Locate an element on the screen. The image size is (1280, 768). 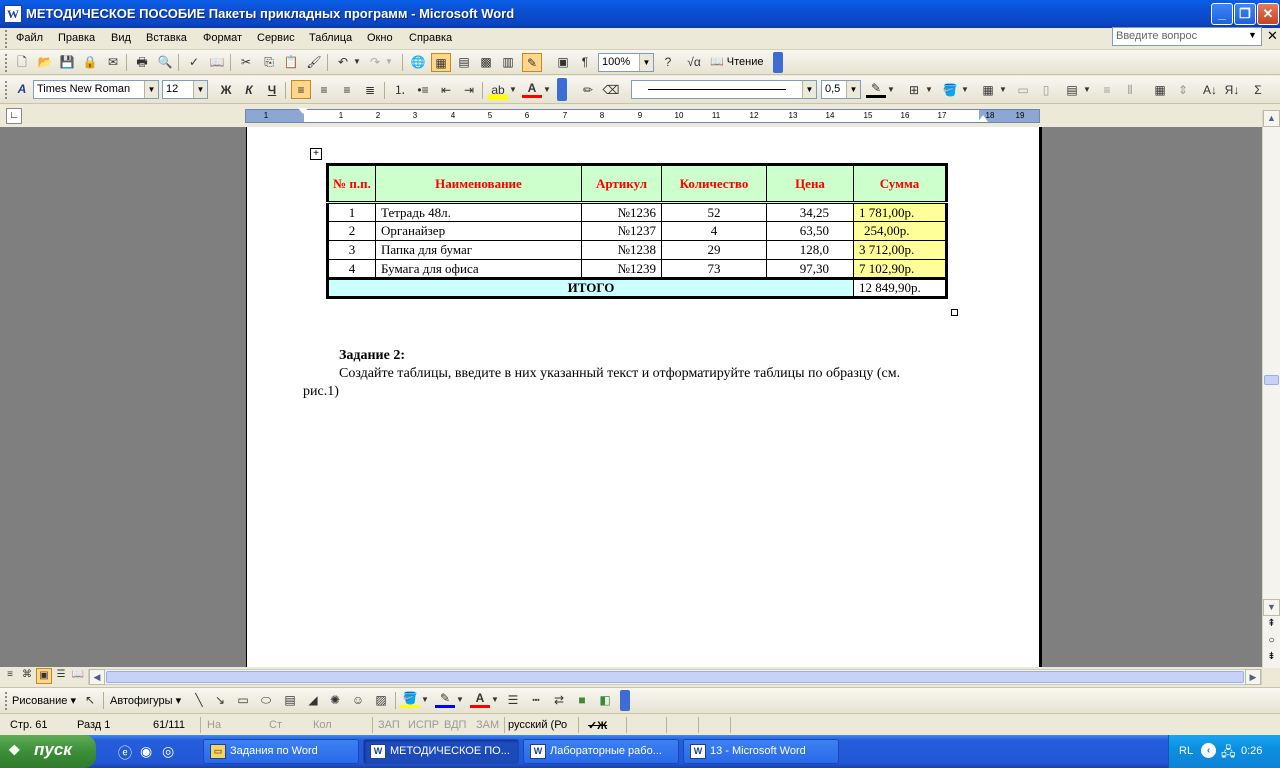
ask-dropdown-icon: ▼ is located at coordinates (1252, 35).